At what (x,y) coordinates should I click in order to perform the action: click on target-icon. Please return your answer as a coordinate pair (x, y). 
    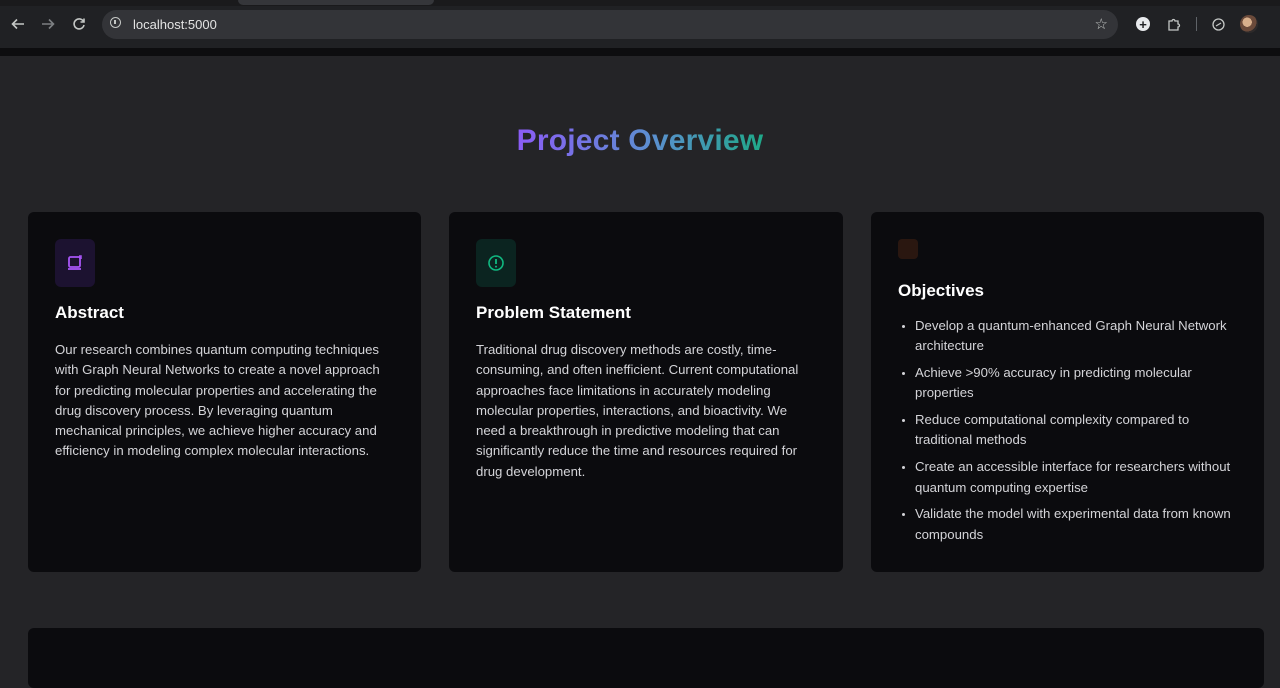
    Looking at the image, I should click on (908, 249).